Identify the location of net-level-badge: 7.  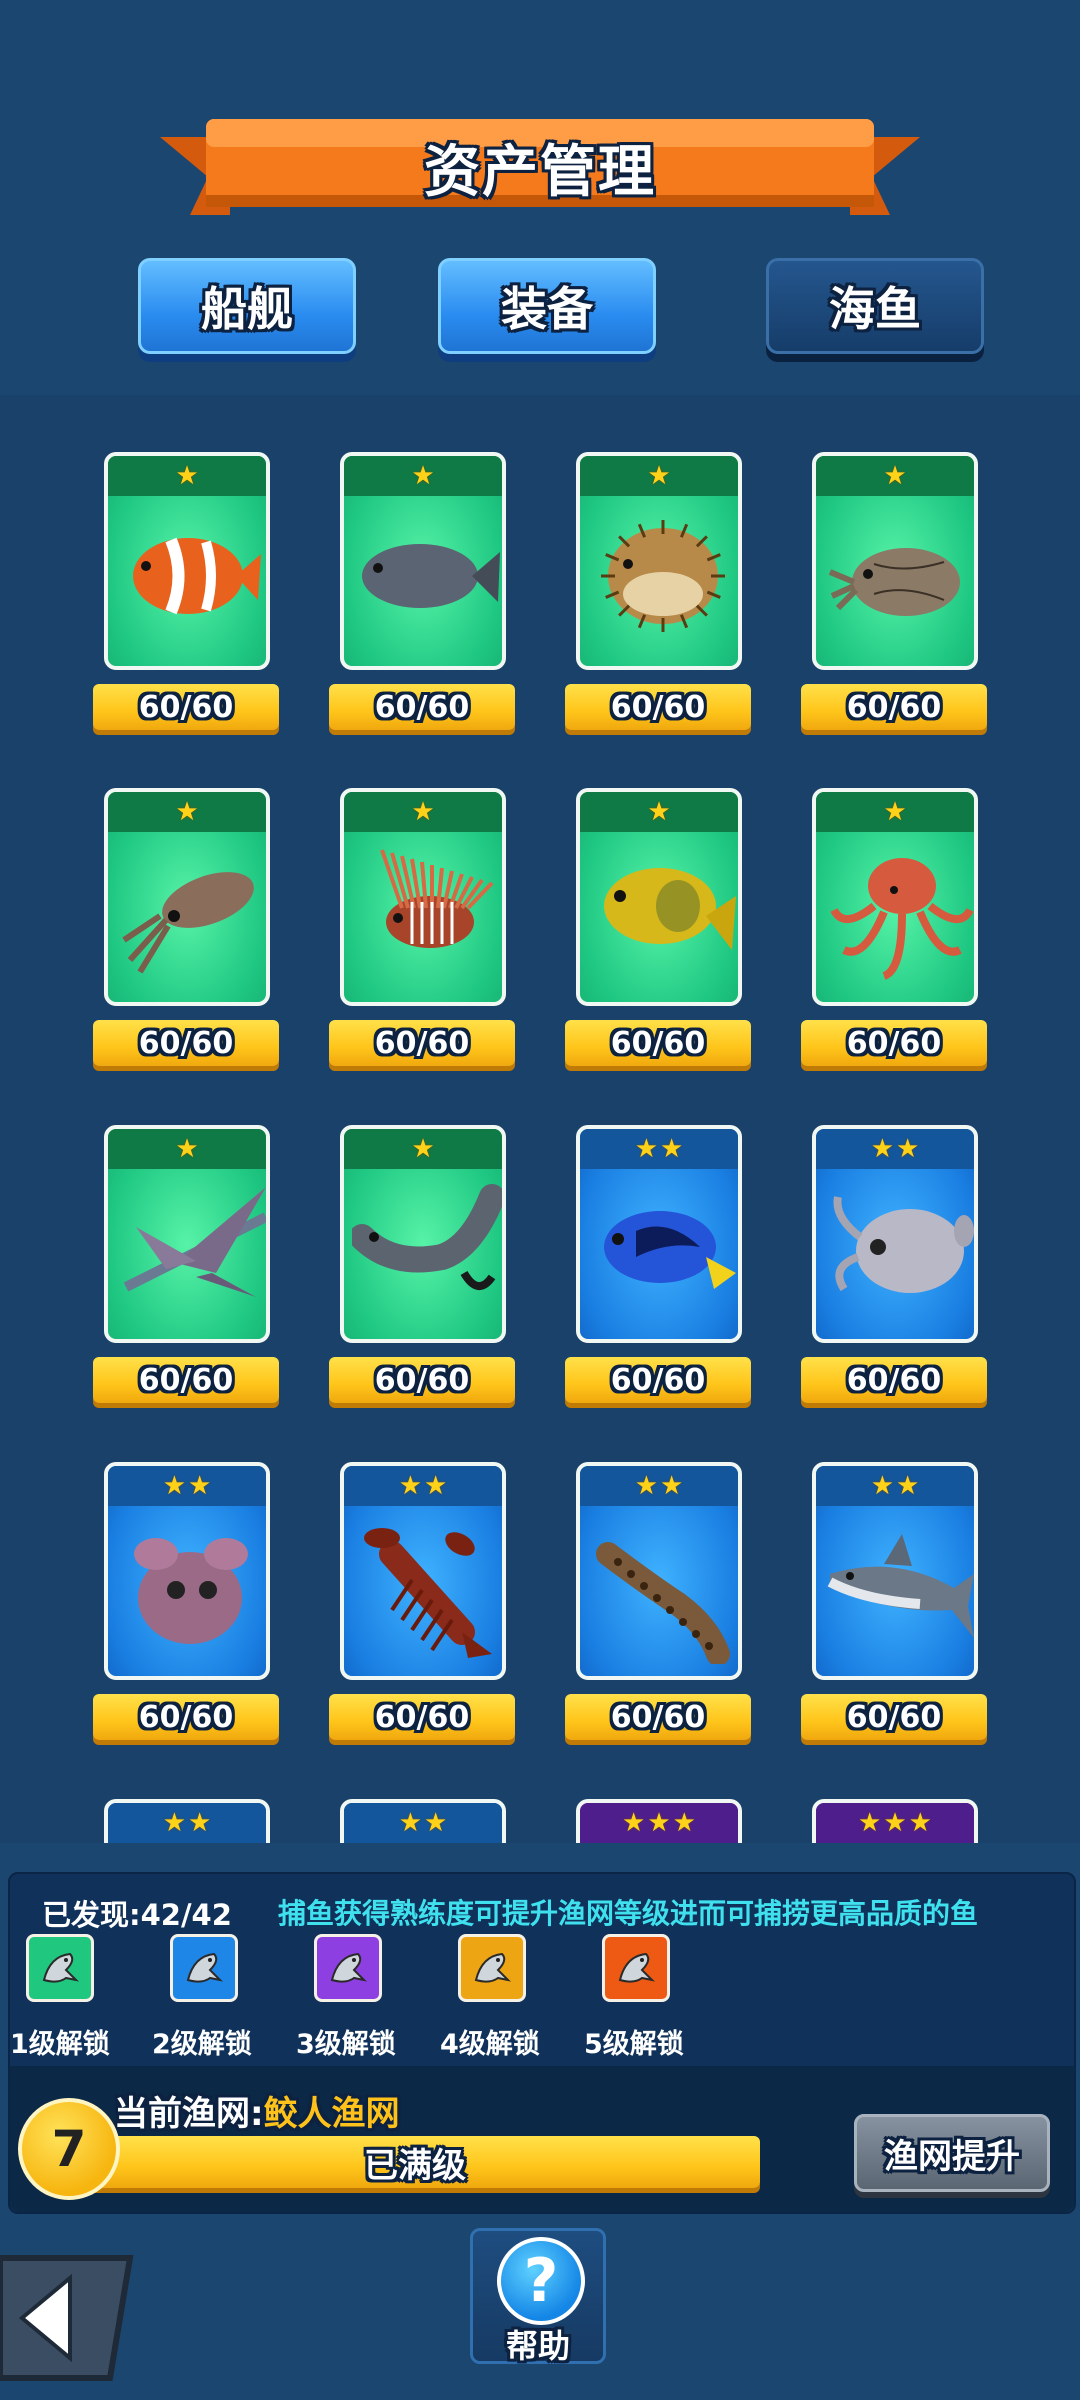
(69, 2149).